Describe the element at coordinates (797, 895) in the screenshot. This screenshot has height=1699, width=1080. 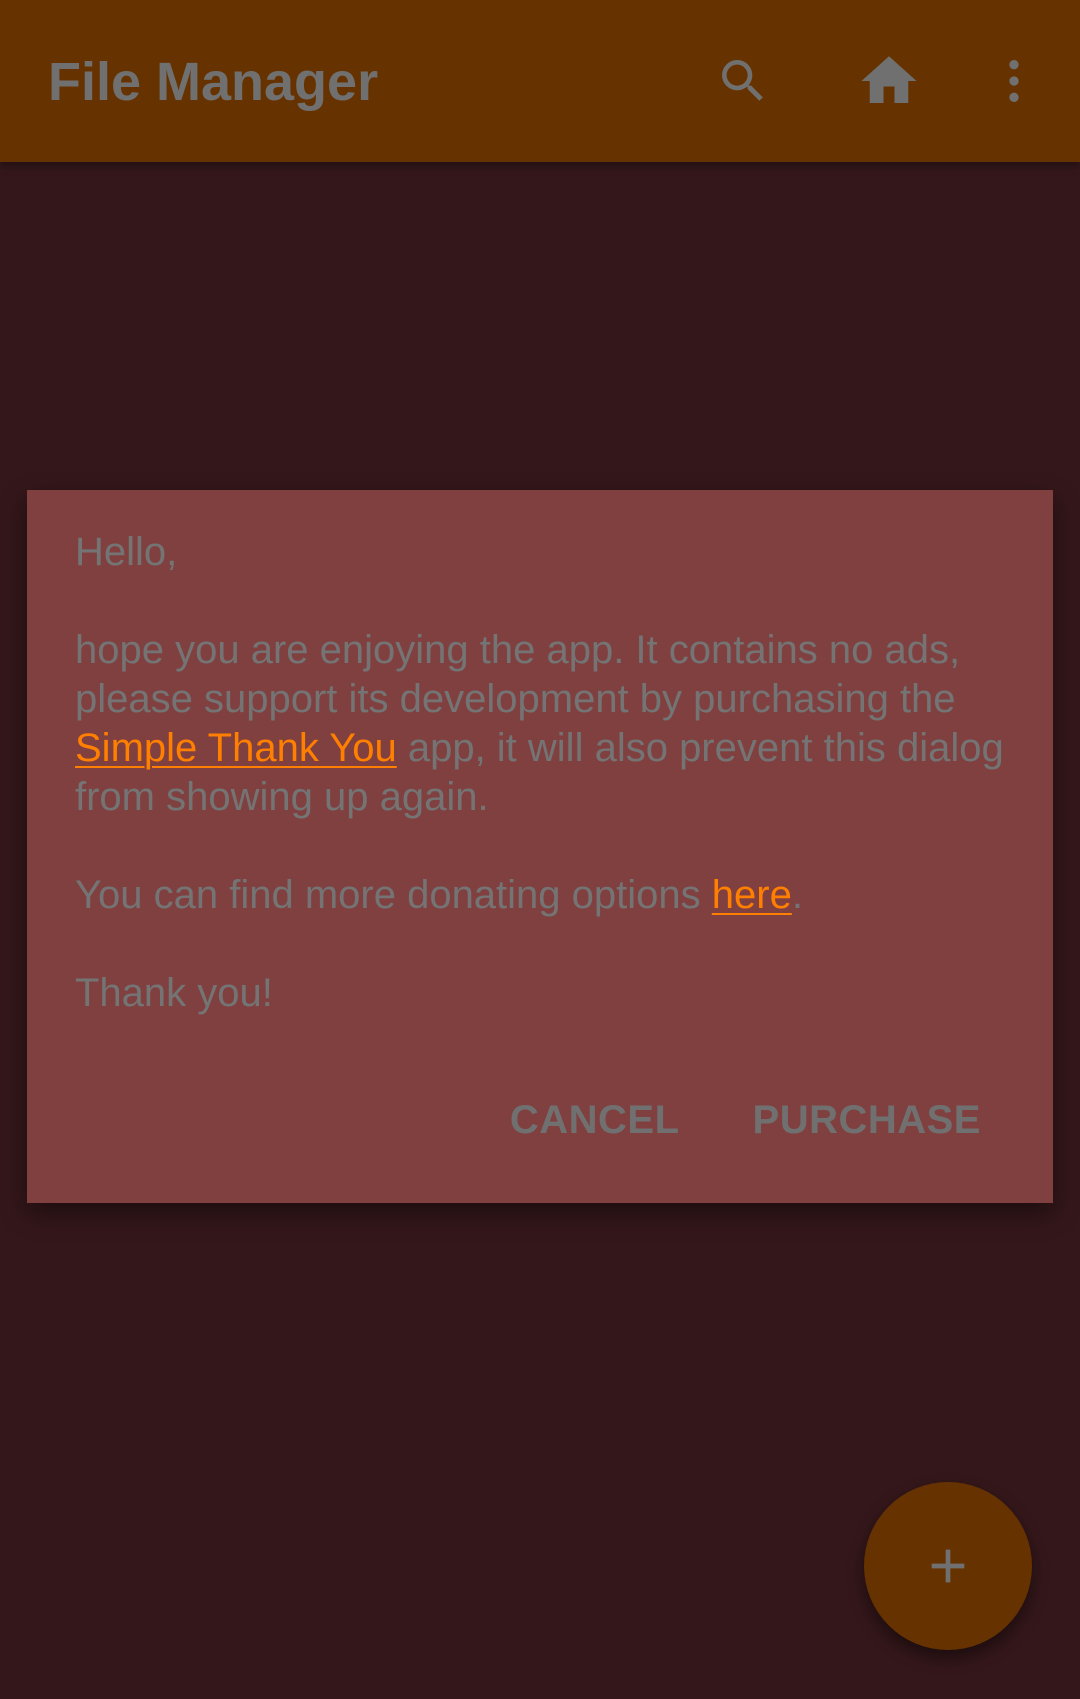
I see `dialog-donate-text-after: .` at that location.